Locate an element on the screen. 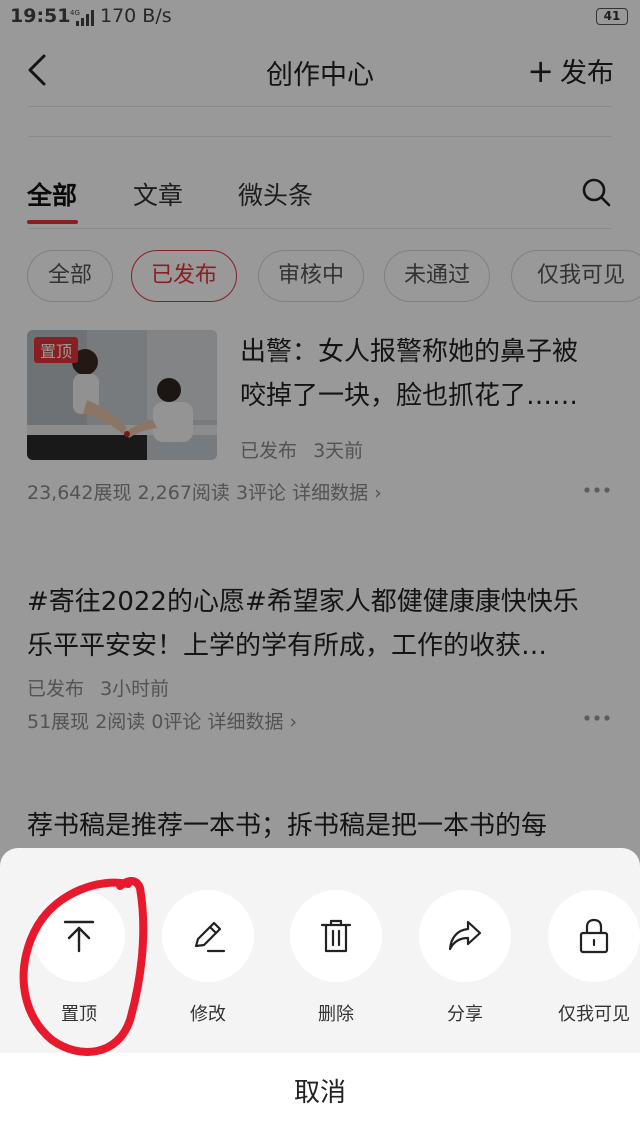  cancel-button: 取消 is located at coordinates (320, 1095).